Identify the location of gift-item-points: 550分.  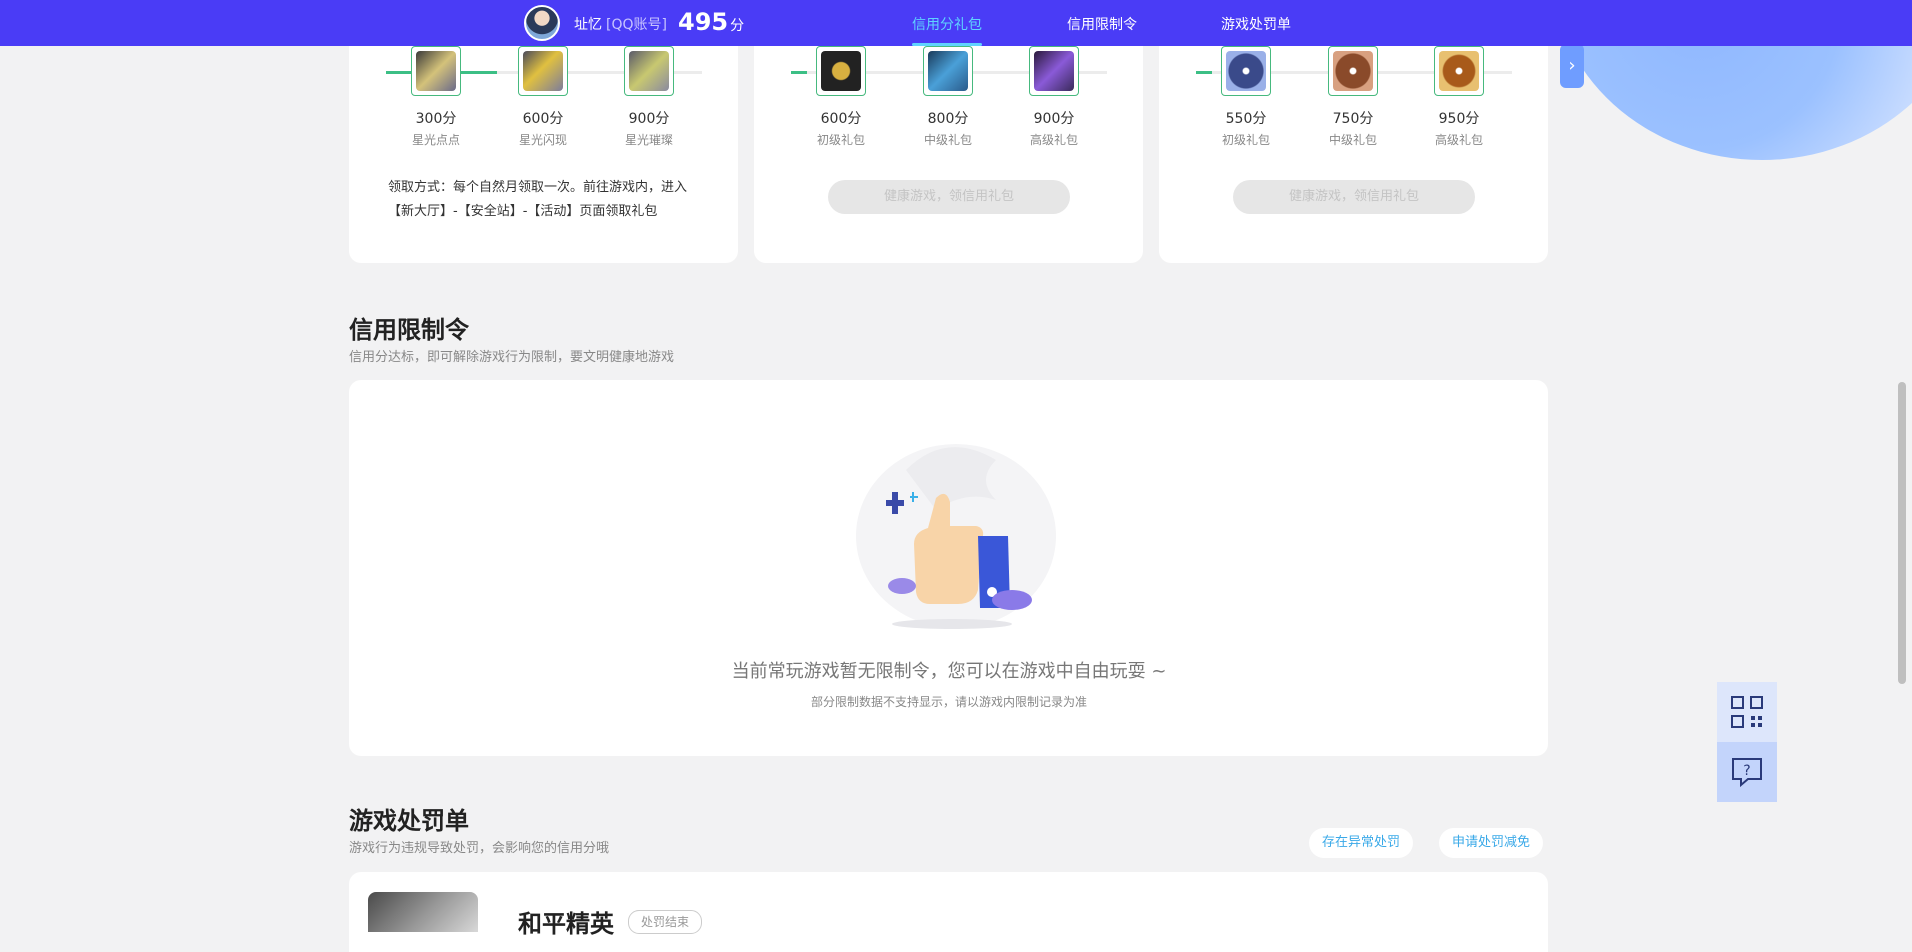
(1246, 119).